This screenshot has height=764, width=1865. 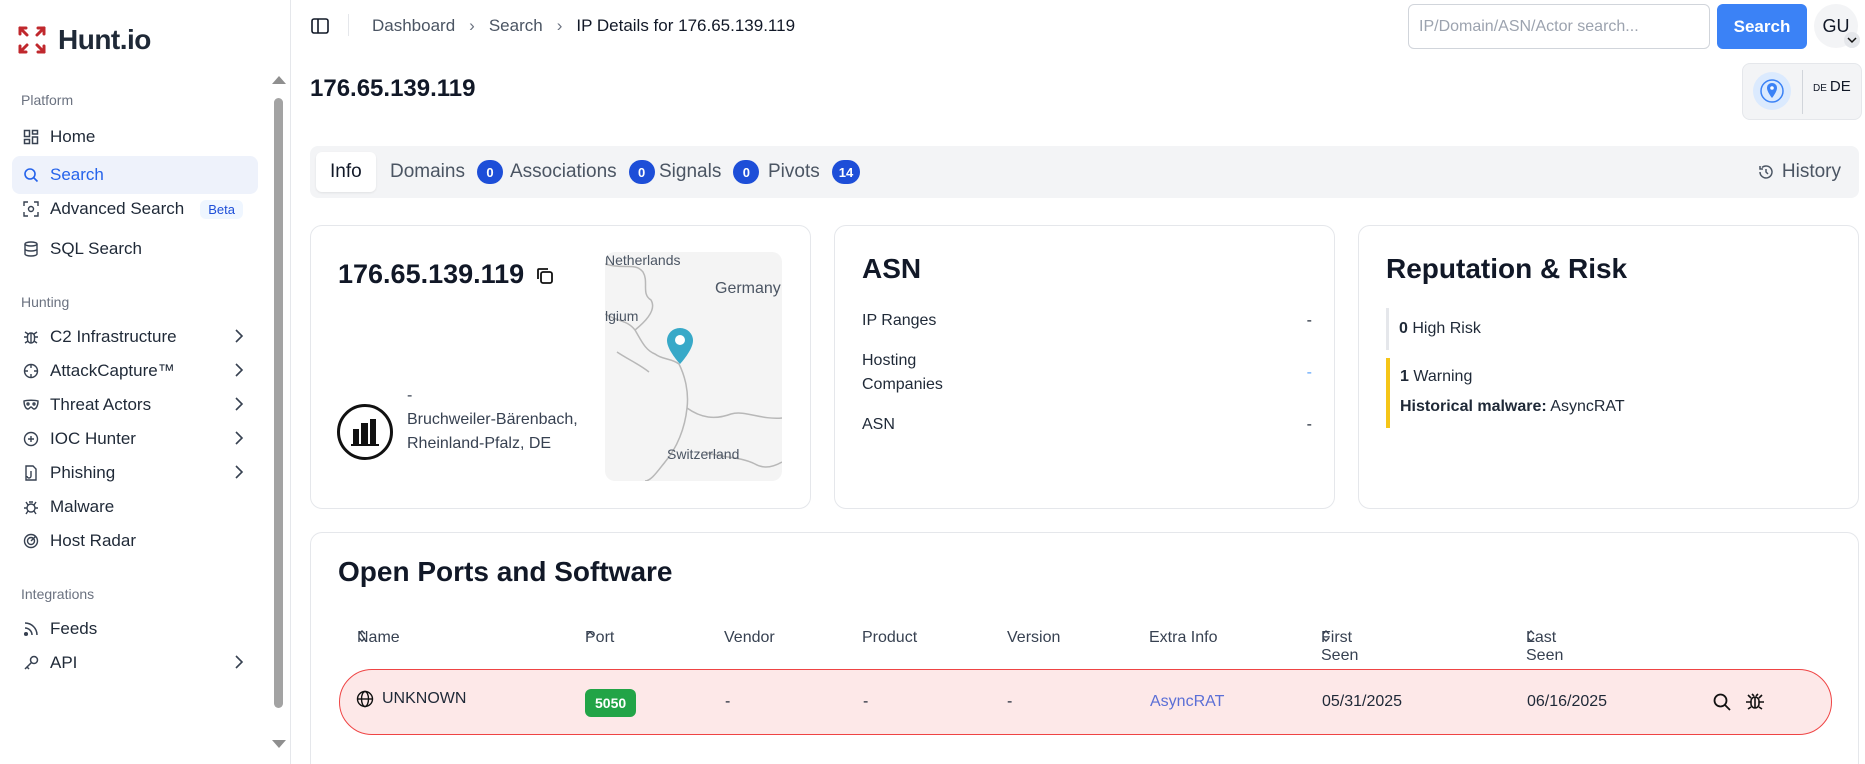 What do you see at coordinates (104, 39) in the screenshot?
I see `brand-name: Hunt.io` at bounding box center [104, 39].